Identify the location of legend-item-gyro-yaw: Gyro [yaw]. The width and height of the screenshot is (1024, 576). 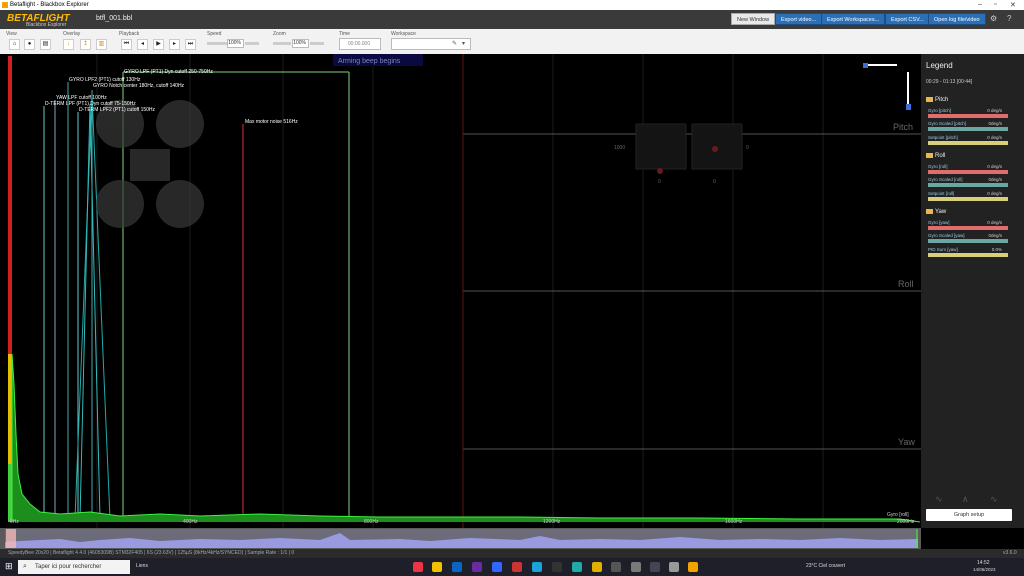
(939, 222).